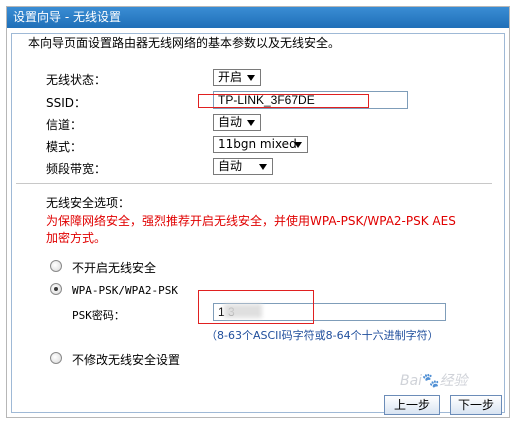 This screenshot has width=517, height=424. Describe the element at coordinates (125, 290) in the screenshot. I see `radio-wpa-psk-label: WPA-PSK/WPA2-PSK` at that location.